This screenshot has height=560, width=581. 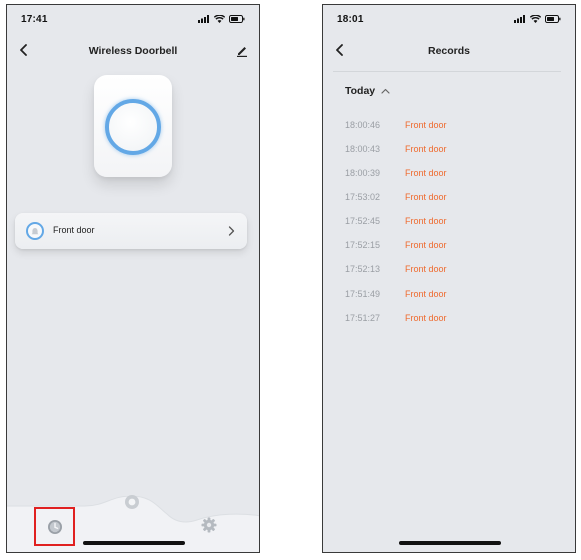 What do you see at coordinates (242, 51) in the screenshot?
I see `edit-pencil-icon` at bounding box center [242, 51].